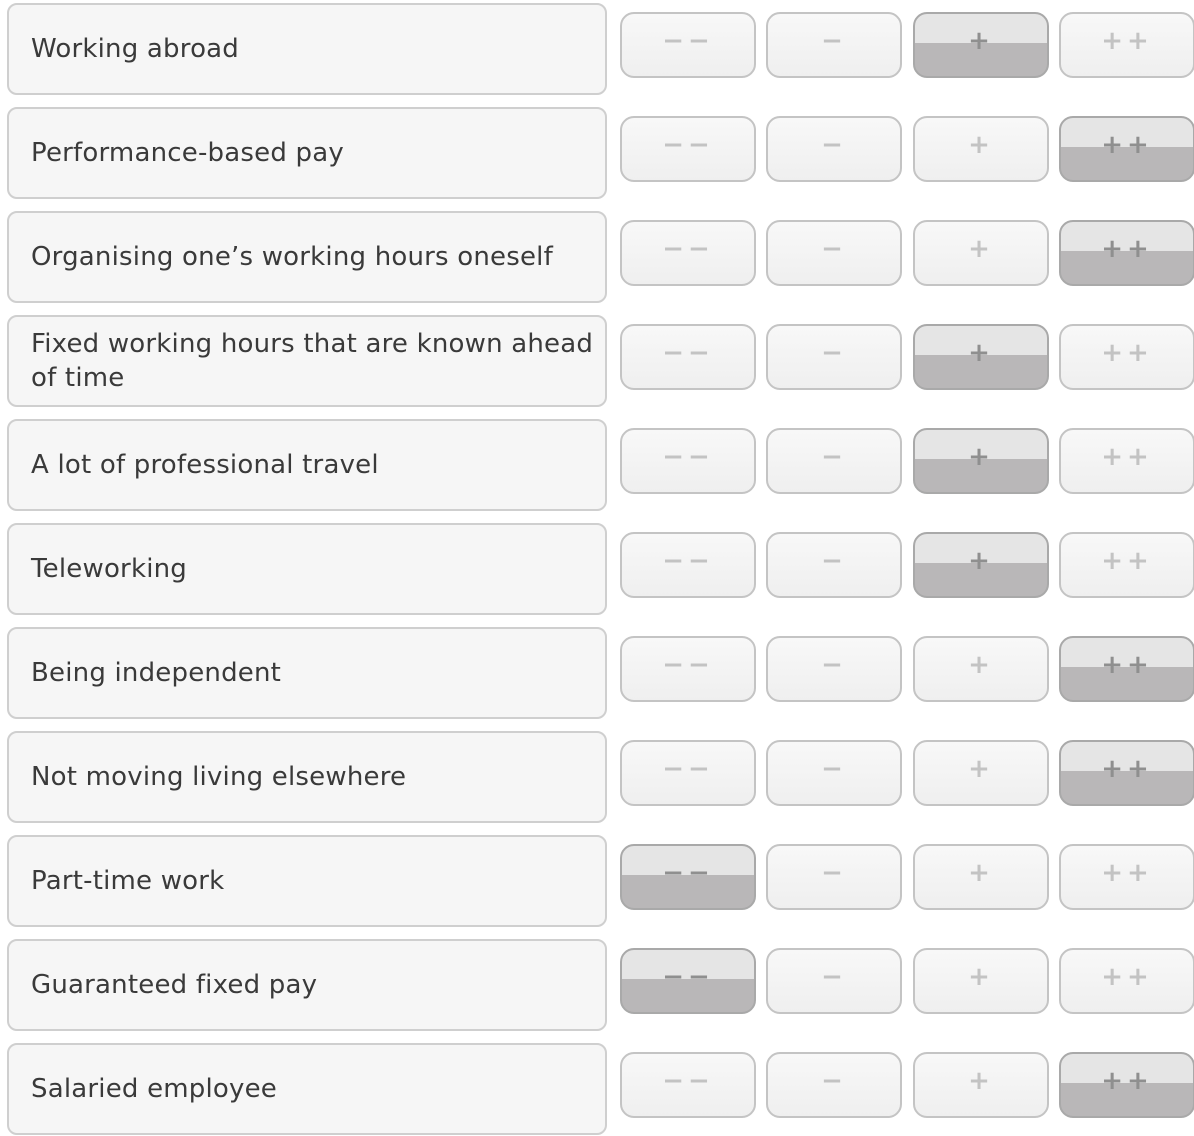 This screenshot has height=1136, width=1194. Describe the element at coordinates (307, 1089) in the screenshot. I see `item-label: Salaried employee` at that location.